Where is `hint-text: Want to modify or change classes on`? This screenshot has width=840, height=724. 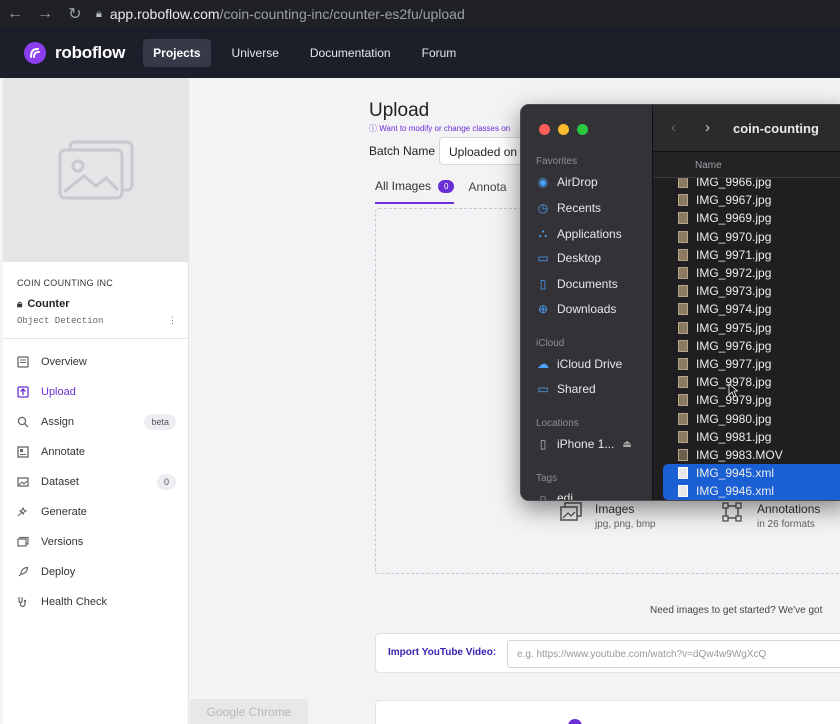 hint-text: Want to modify or change classes on is located at coordinates (445, 128).